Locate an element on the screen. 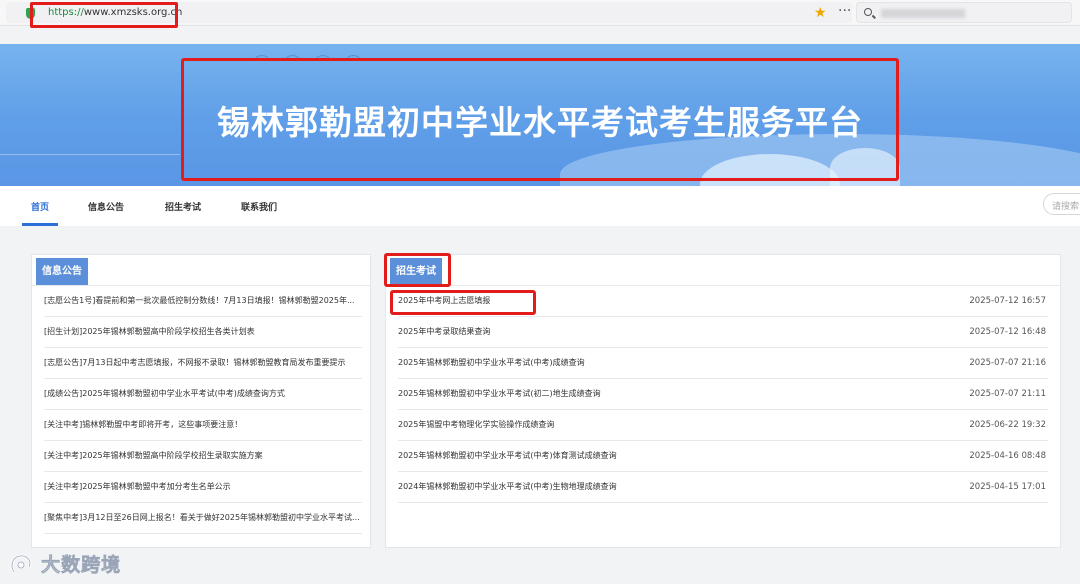  banner-line-decoration is located at coordinates (90, 154).